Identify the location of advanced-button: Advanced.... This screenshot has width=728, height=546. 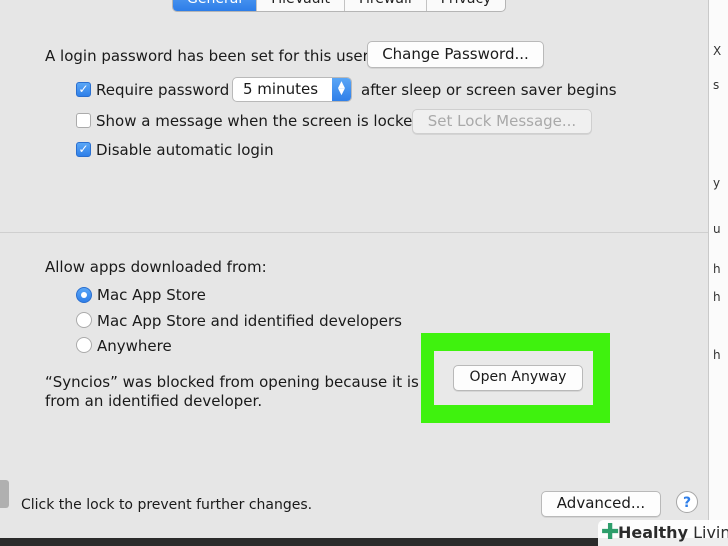
(601, 504).